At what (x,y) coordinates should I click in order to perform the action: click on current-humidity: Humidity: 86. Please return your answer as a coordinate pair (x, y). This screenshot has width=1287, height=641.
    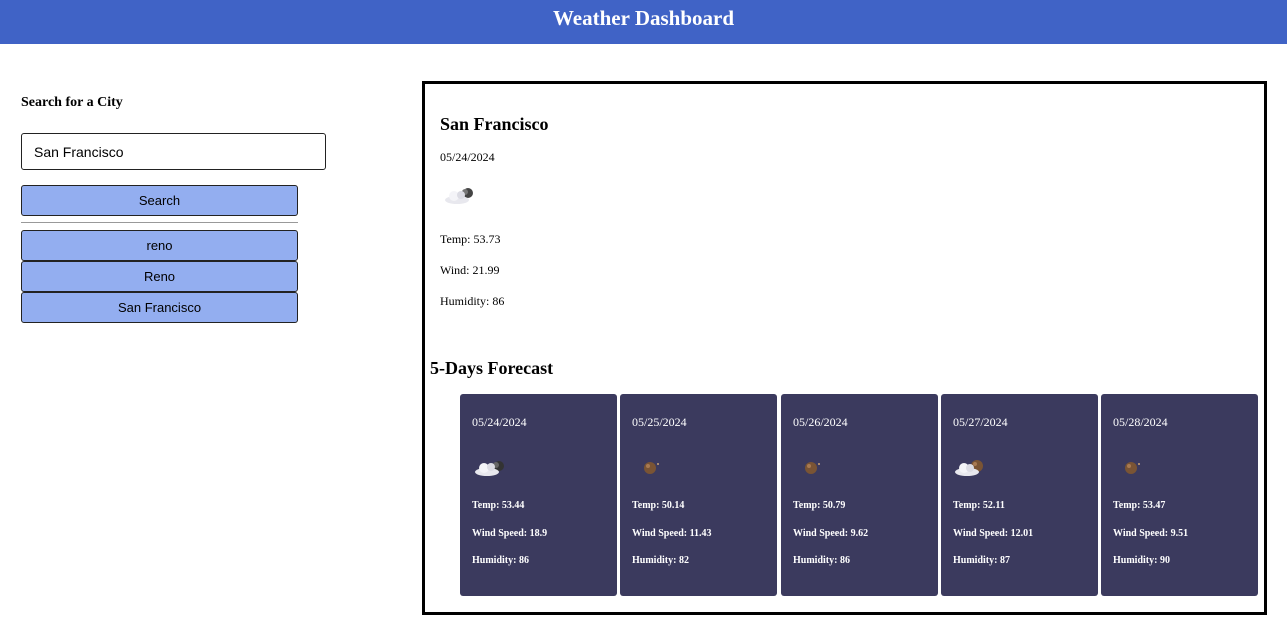
    Looking at the image, I should click on (472, 301).